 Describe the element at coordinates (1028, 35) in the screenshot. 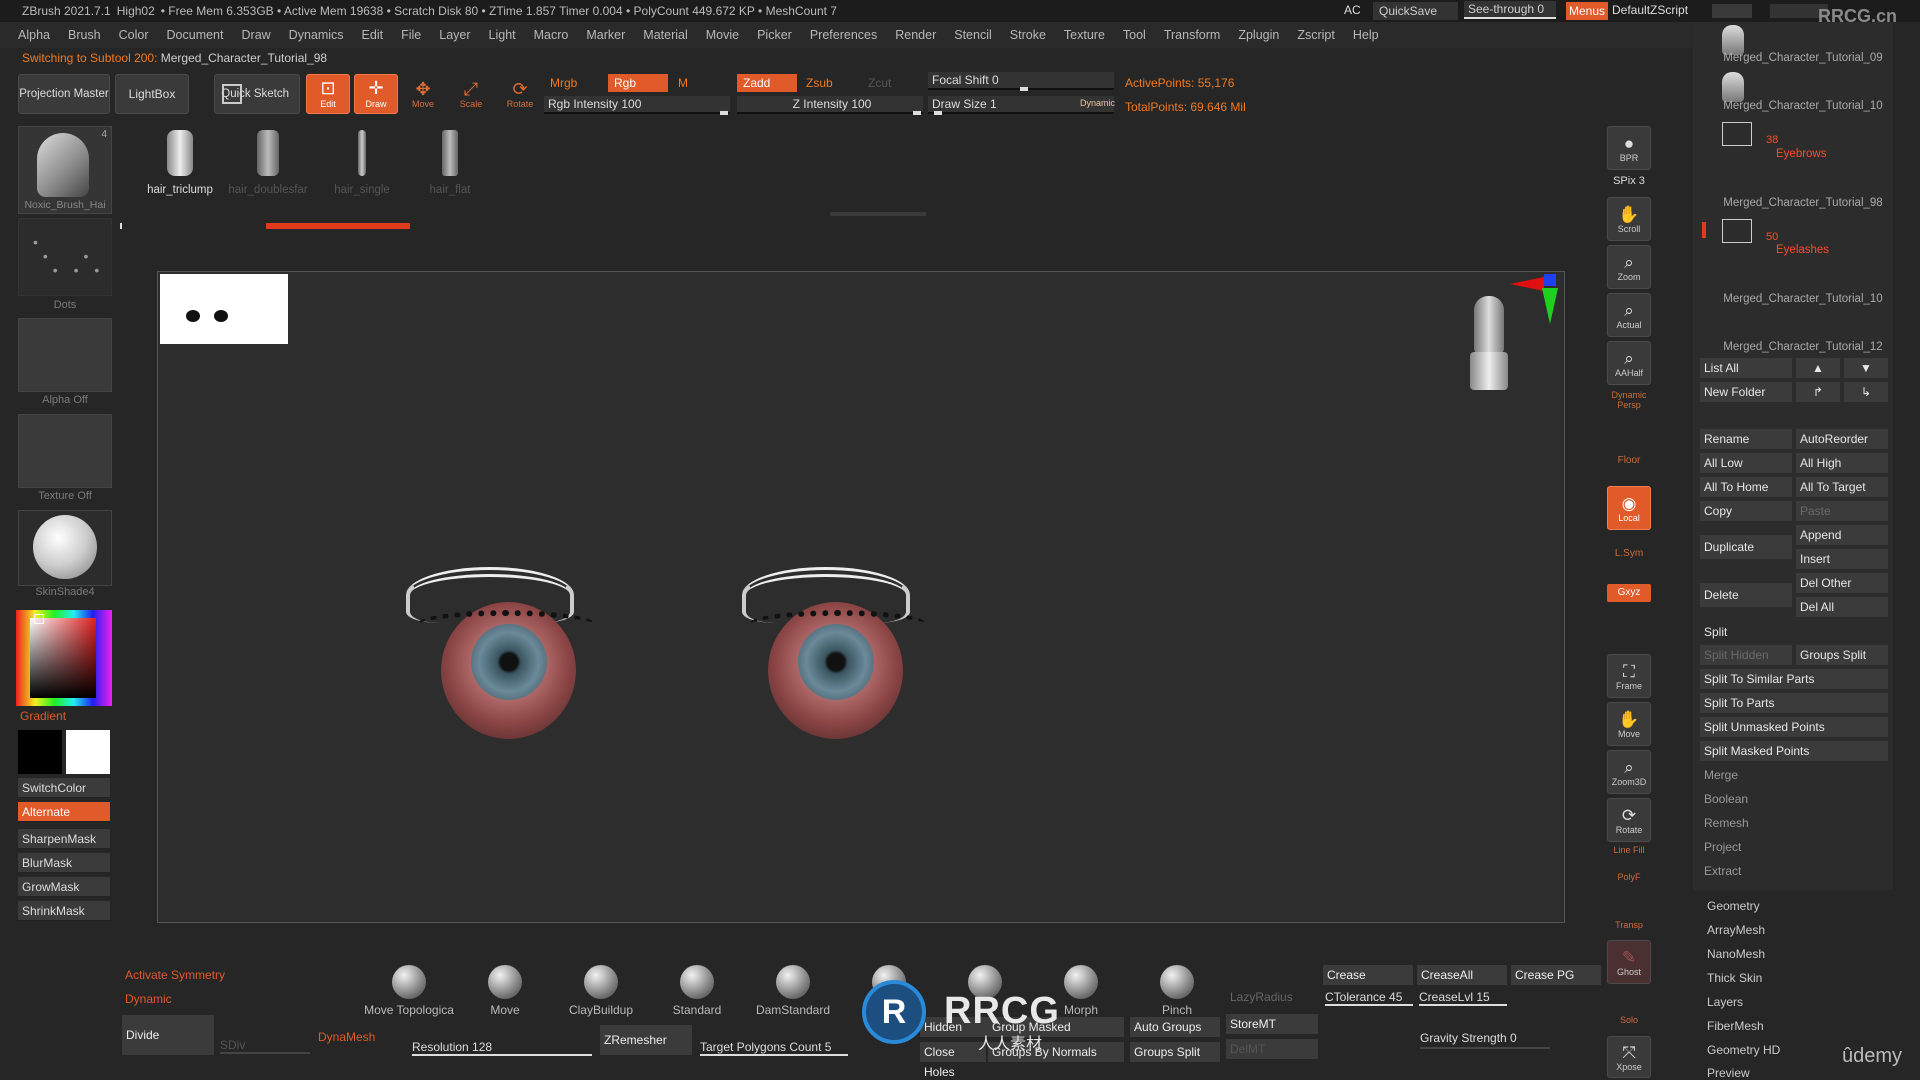

I see `menu-stroke: Stroke` at that location.